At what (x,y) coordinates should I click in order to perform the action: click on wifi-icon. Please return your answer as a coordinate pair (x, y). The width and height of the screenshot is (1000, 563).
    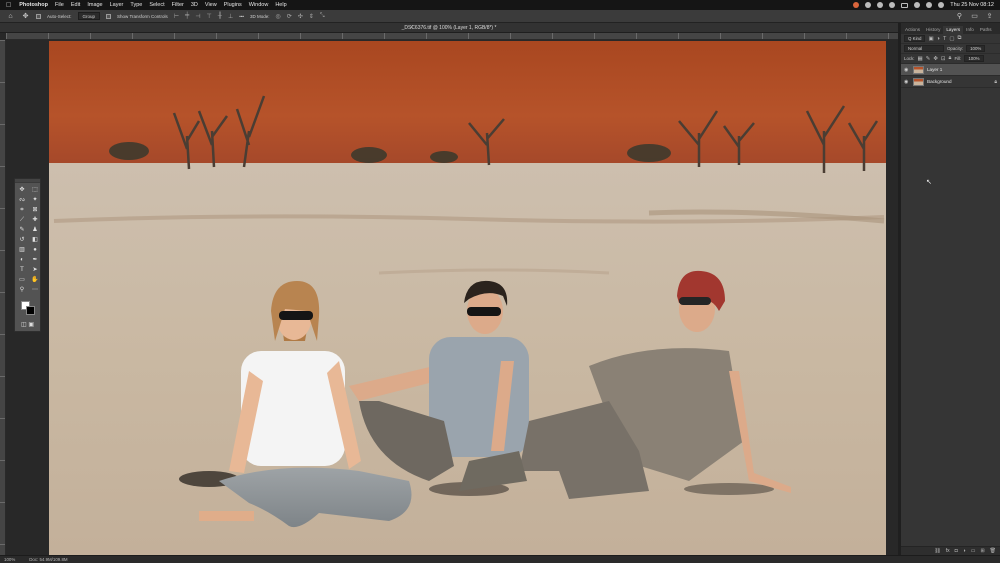
    Looking at the image, I should click on (917, 5).